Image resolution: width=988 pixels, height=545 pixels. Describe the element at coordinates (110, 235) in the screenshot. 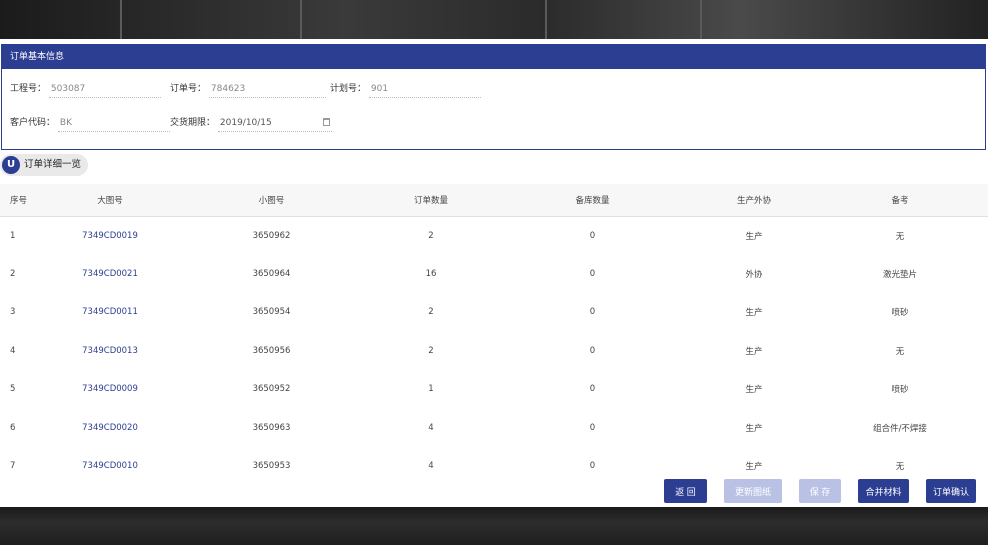

I see `cell-main-drawing-link: 7349CD0019` at that location.